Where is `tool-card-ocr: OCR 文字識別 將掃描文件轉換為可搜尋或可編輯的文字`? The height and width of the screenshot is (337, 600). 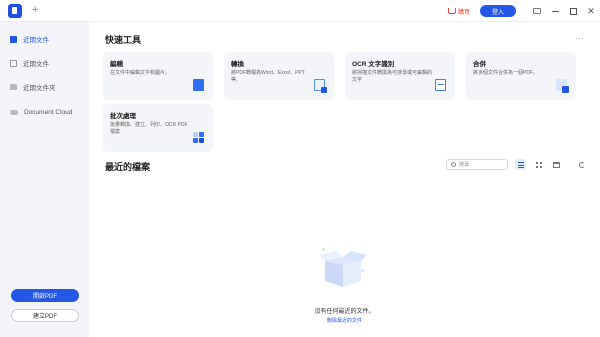
tool-card-ocr: OCR 文字識別 將掃描文件轉換為可搜尋或可編輯的文字 is located at coordinates (400, 76).